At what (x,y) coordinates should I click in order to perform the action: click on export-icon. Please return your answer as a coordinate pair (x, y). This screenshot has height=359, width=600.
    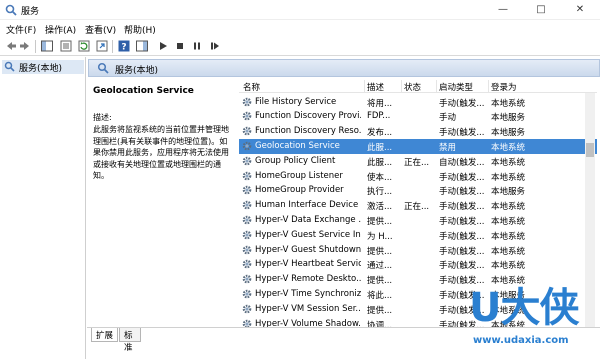
    Looking at the image, I should click on (102, 46).